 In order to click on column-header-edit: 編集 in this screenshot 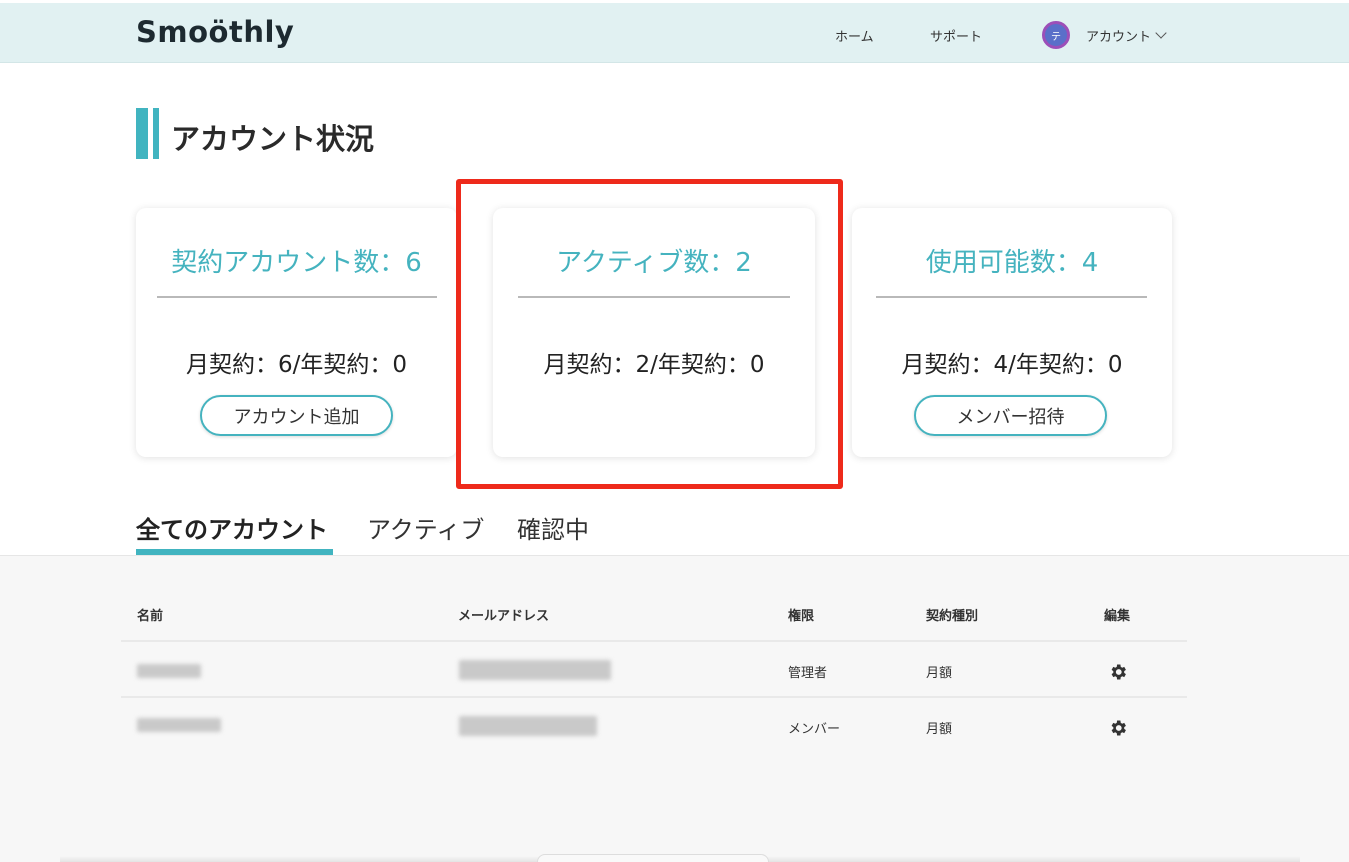, I will do `click(1117, 616)`.